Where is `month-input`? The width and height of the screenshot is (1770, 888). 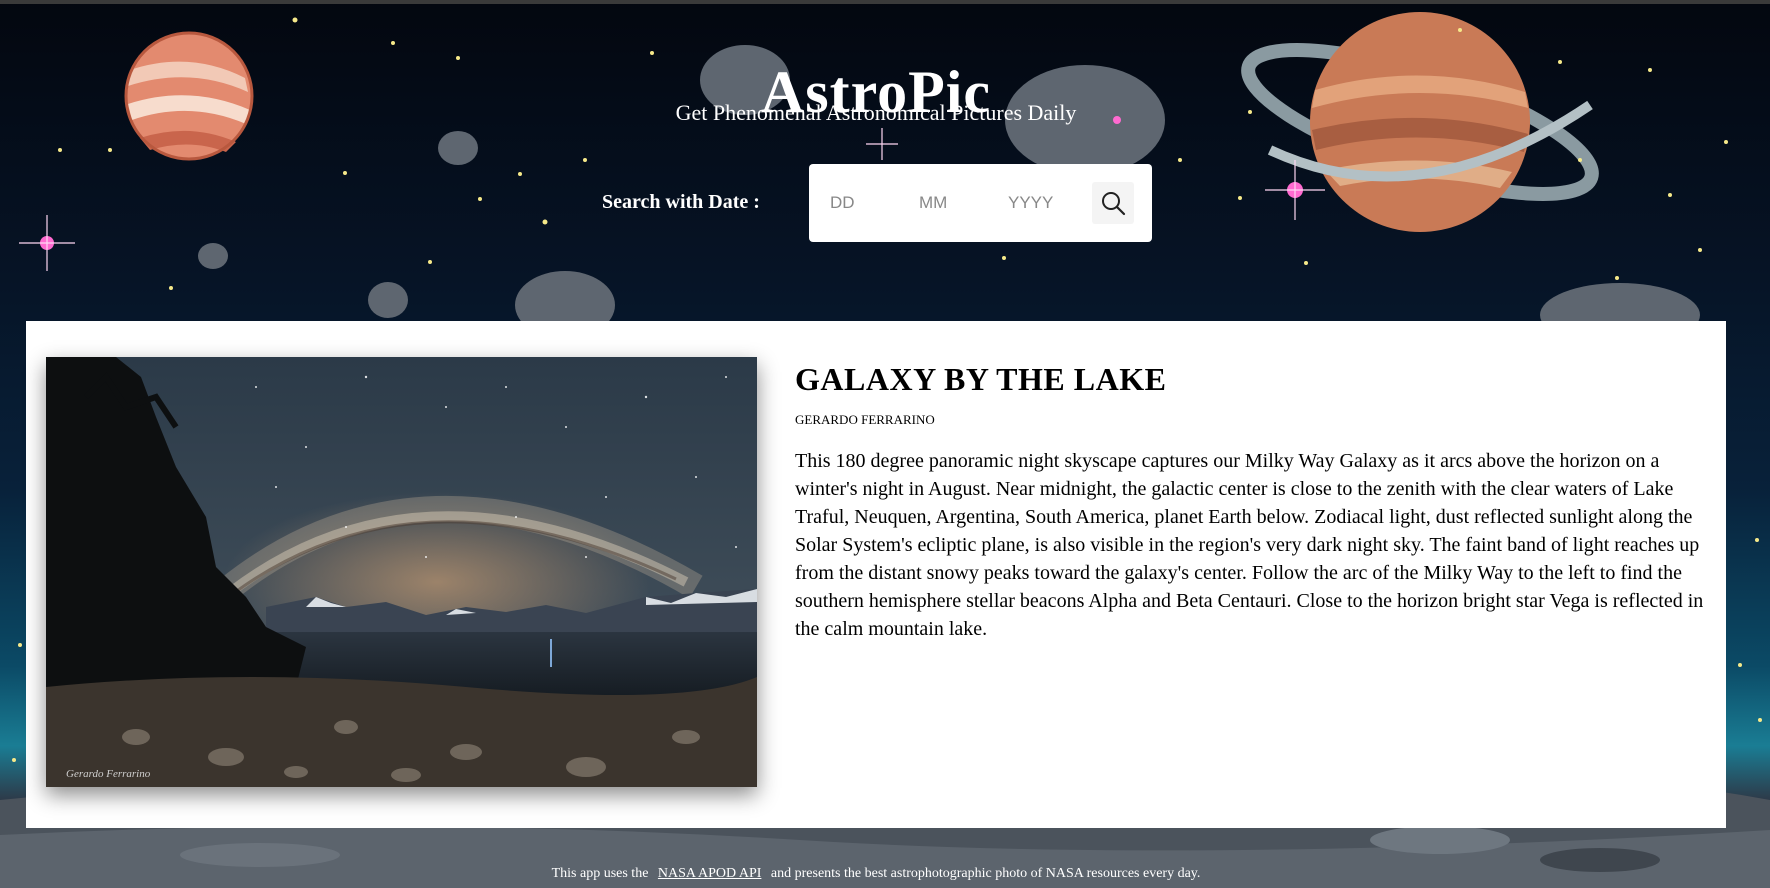 month-input is located at coordinates (954, 203).